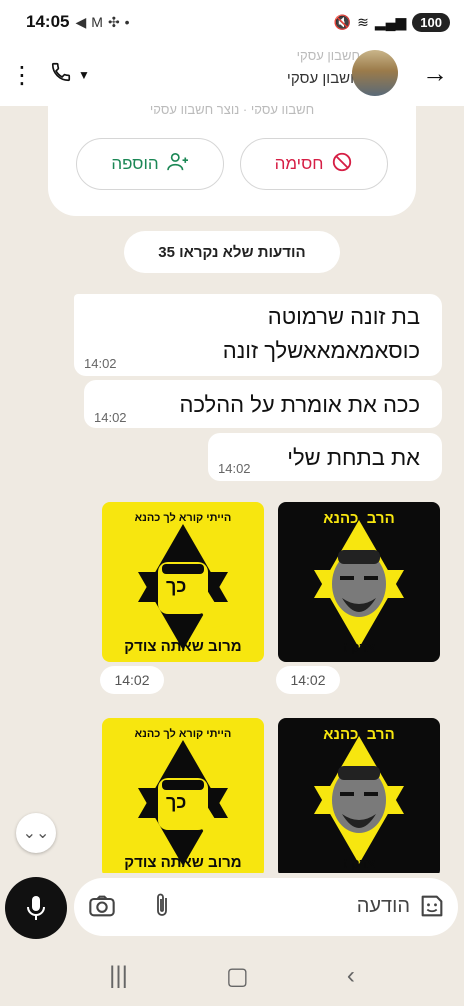 The image size is (464, 1006). What do you see at coordinates (258, 335) in the screenshot?
I see `message-bubble: בת זונה שרמוטה כוסאמאמאאשלך זונה 14:02` at bounding box center [258, 335].